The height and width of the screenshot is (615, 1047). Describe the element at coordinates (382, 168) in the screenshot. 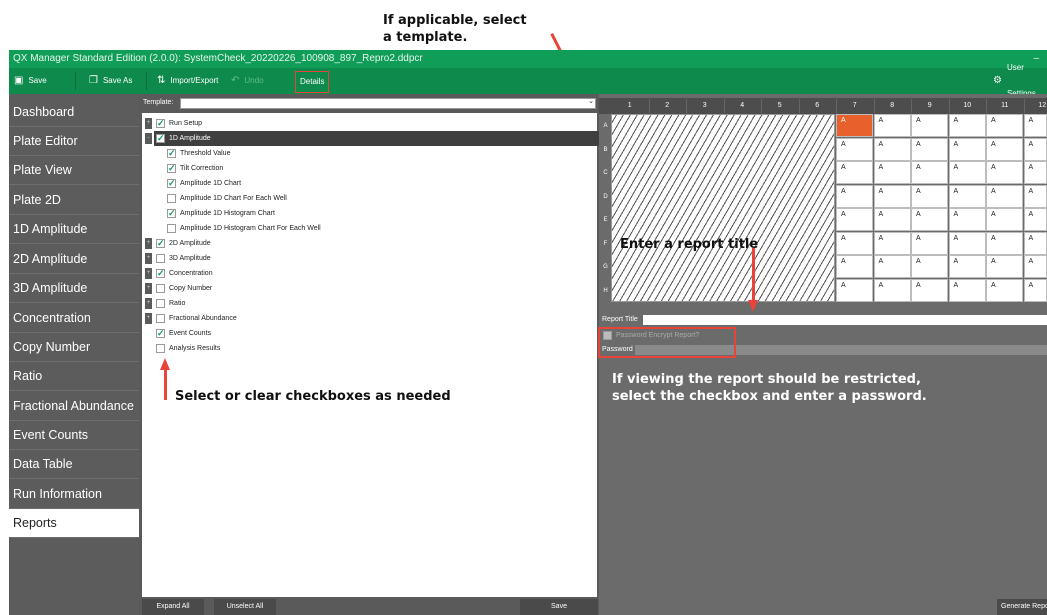

I see `tree-item: Tilt Correction` at that location.